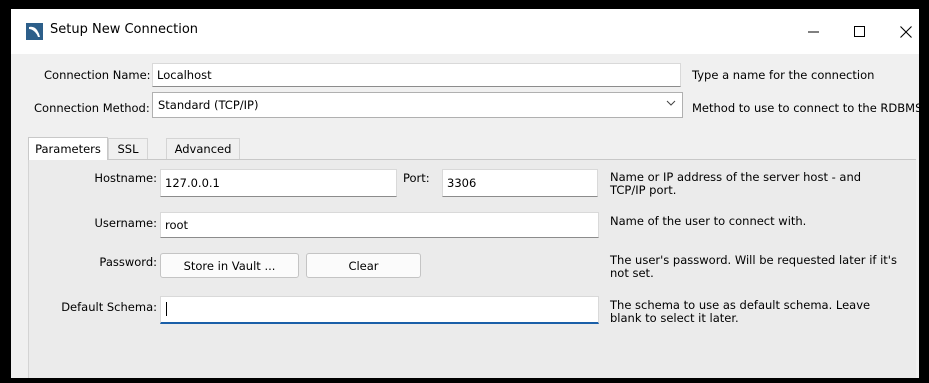 This screenshot has height=383, width=929. Describe the element at coordinates (166, 309) in the screenshot. I see `text-caret` at that location.